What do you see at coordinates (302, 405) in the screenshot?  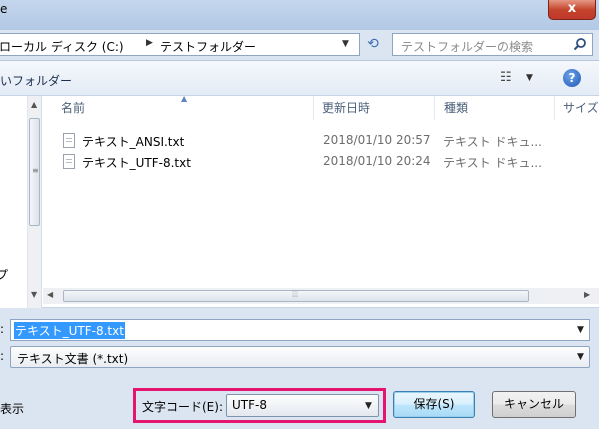 I see `encoding-select: UTF-8 ▼` at bounding box center [302, 405].